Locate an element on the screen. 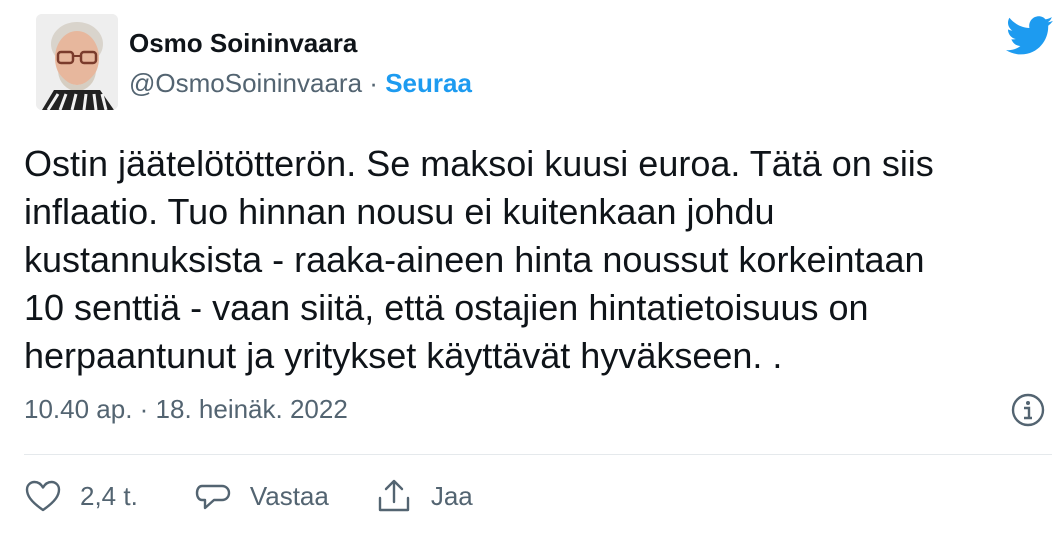 Image resolution: width=1064 pixels, height=534 pixels. share-button: Jaa is located at coordinates (424, 496).